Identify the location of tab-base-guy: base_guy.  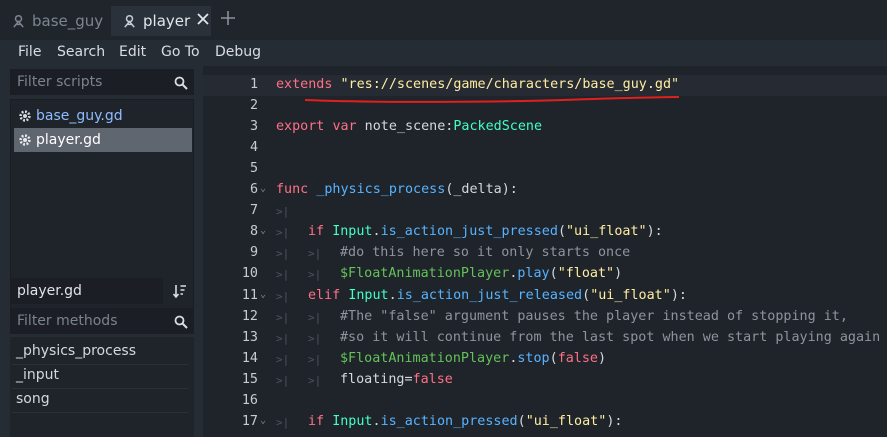
(59, 21).